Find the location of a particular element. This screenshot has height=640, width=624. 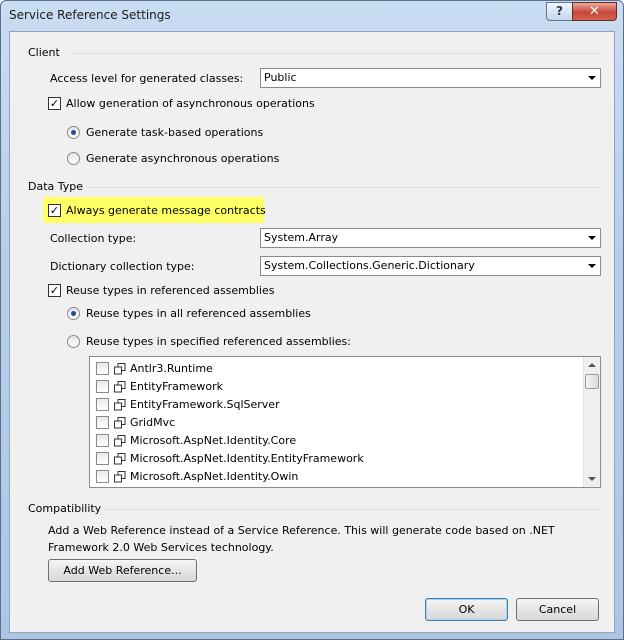

help-button: ? is located at coordinates (559, 11).